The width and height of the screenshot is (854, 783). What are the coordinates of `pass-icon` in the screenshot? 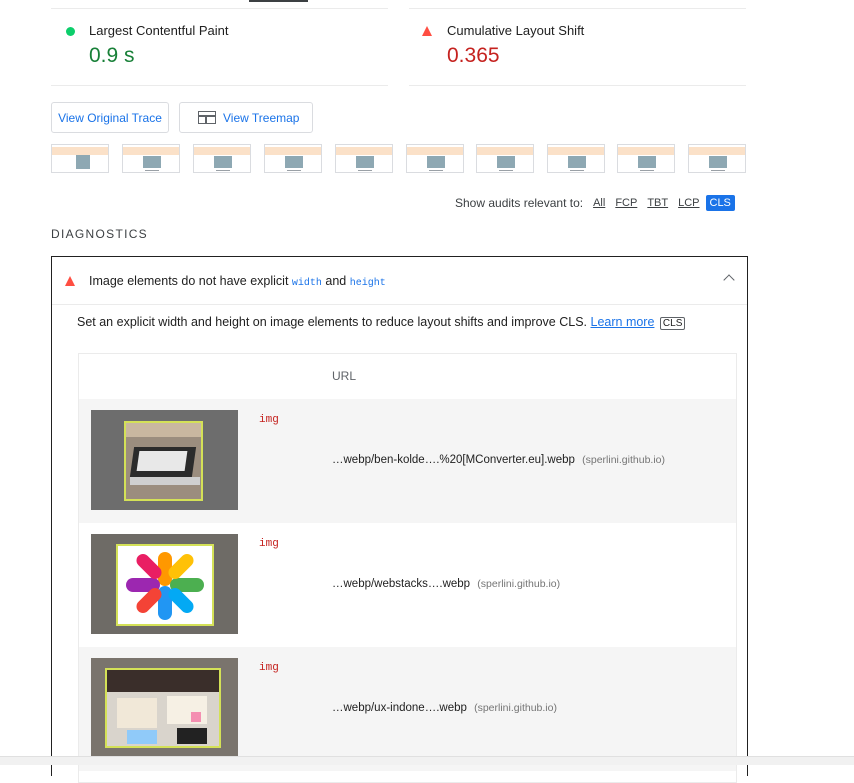 It's located at (70, 31).